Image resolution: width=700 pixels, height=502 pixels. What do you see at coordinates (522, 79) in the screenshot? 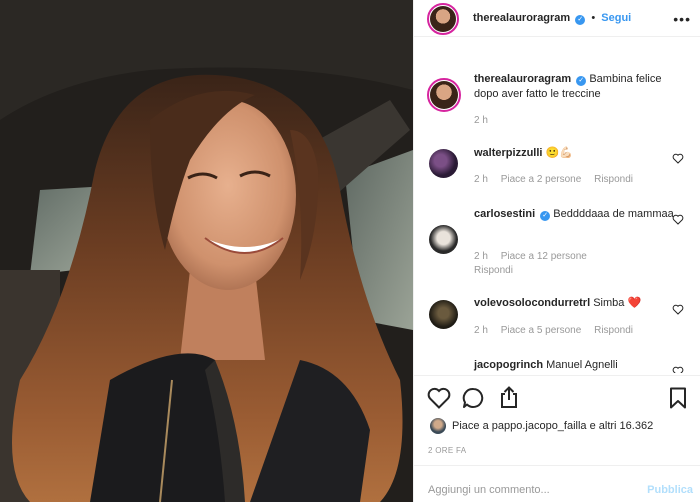
I see `caption-username: therealauroragram` at bounding box center [522, 79].